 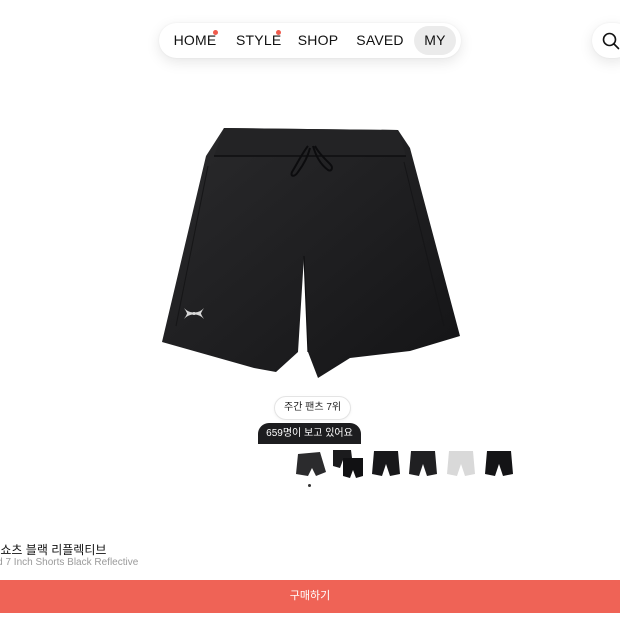 I want to click on search-button, so click(x=606, y=40).